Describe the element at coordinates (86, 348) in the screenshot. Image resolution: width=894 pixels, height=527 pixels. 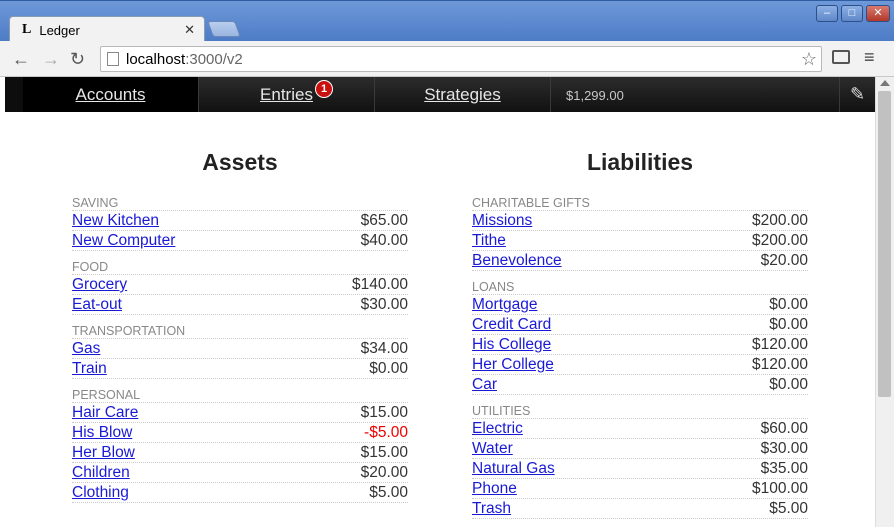
I see `account-link: Gas` at that location.